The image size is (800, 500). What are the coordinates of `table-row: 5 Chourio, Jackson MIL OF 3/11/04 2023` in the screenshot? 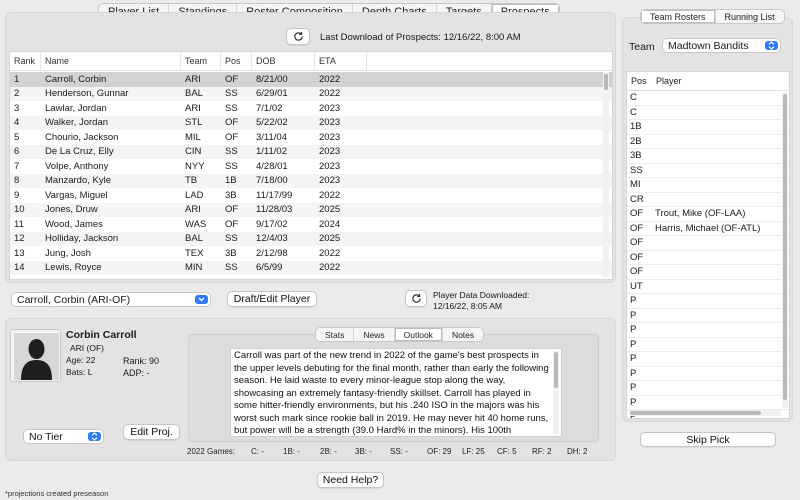 It's located at (311, 137).